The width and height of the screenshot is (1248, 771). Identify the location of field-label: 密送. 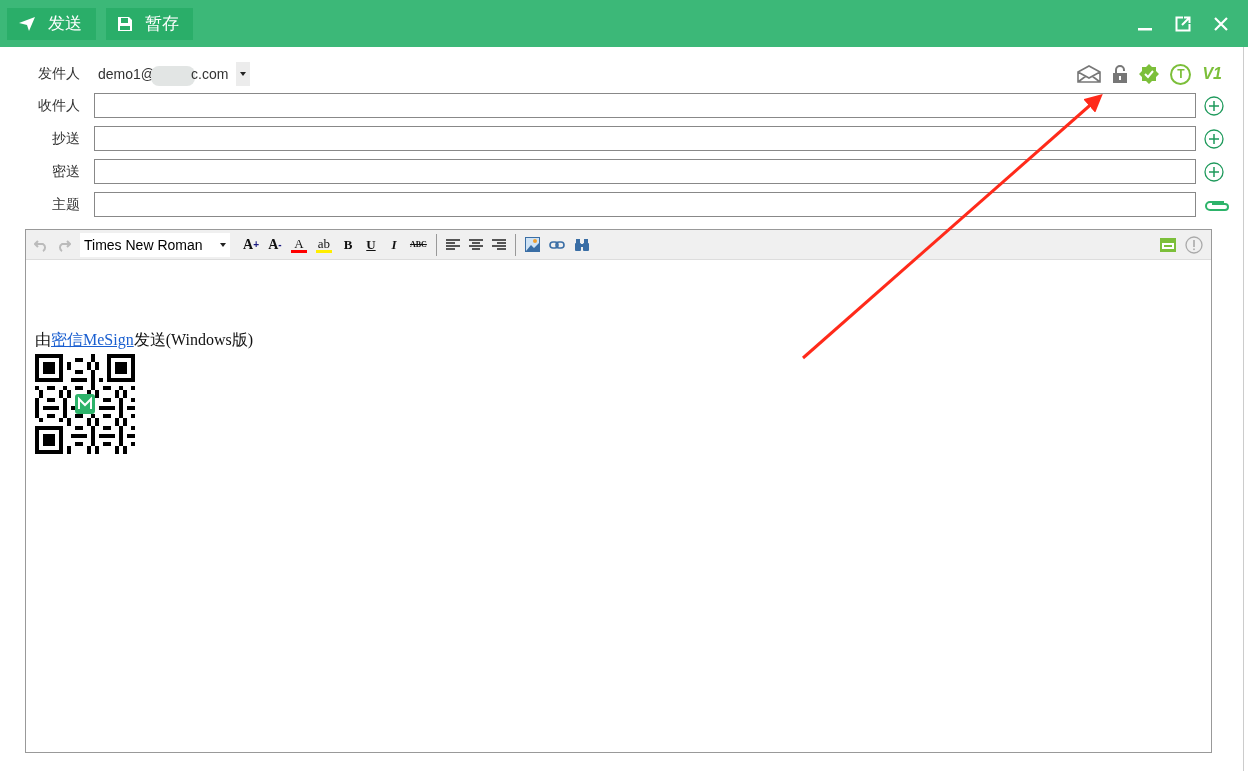
(65, 171).